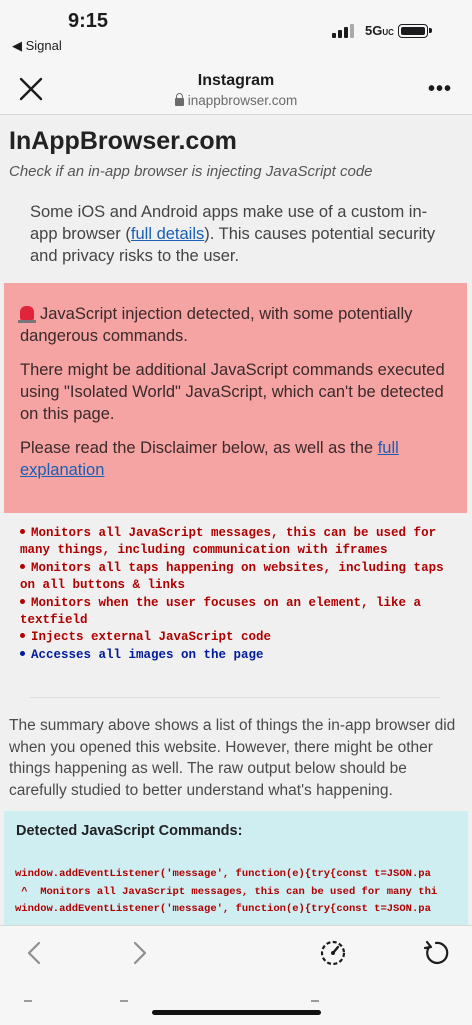  What do you see at coordinates (236, 80) in the screenshot?
I see `header-title: Instagram` at bounding box center [236, 80].